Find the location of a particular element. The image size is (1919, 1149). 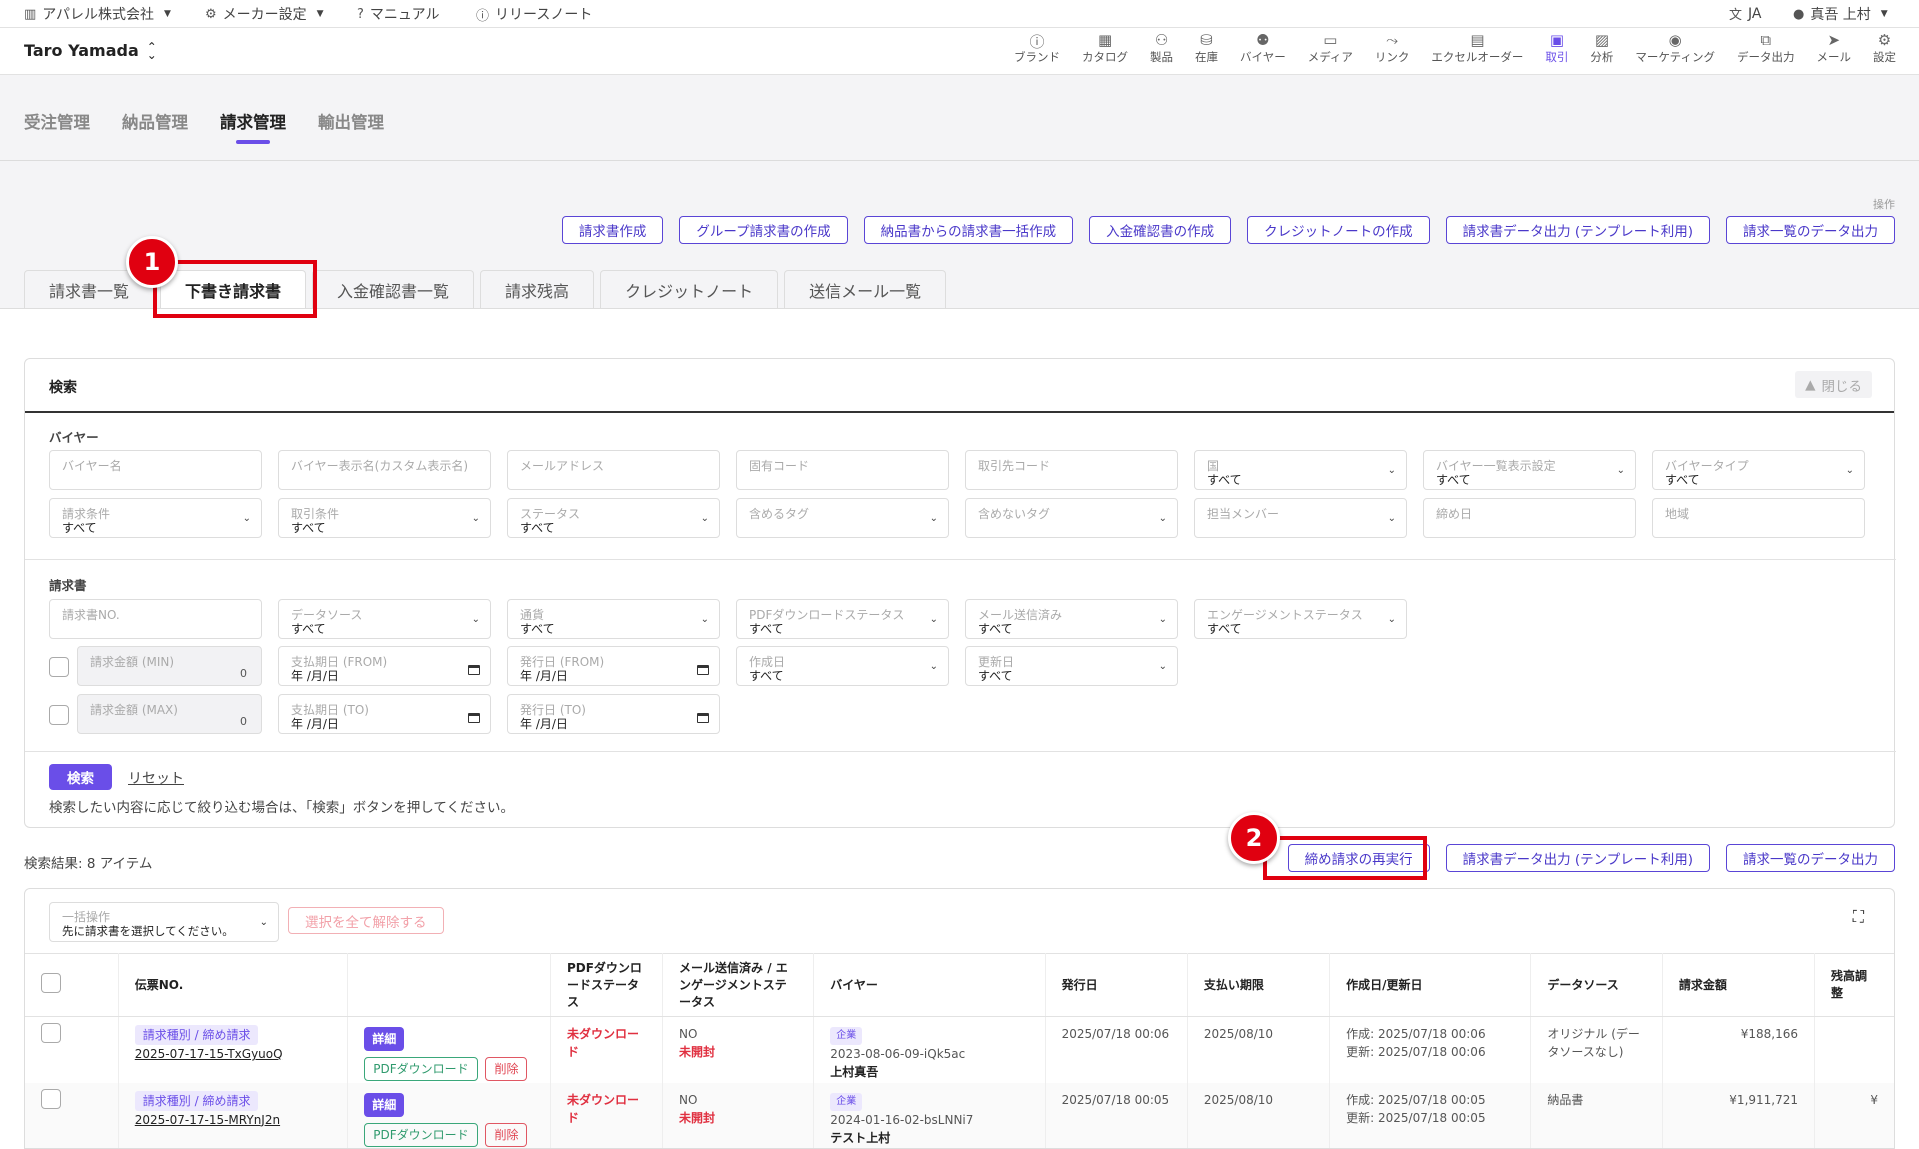

company-switcher: ▥ アパレル株式会社 ▼ is located at coordinates (97, 14).